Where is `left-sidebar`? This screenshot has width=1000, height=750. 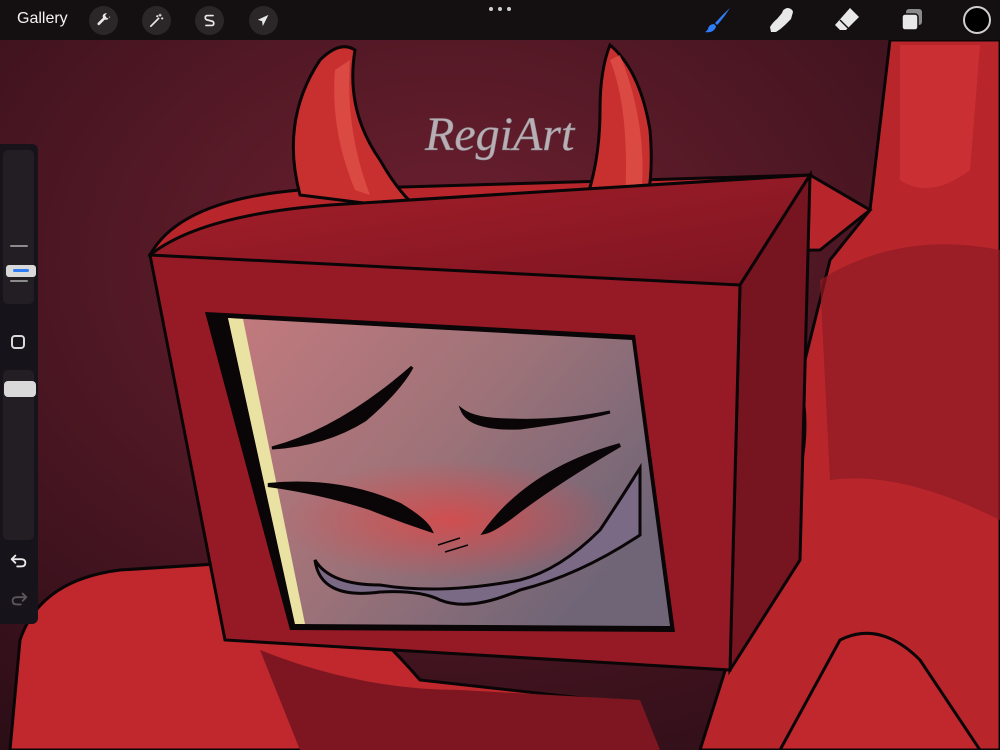 left-sidebar is located at coordinates (19, 384).